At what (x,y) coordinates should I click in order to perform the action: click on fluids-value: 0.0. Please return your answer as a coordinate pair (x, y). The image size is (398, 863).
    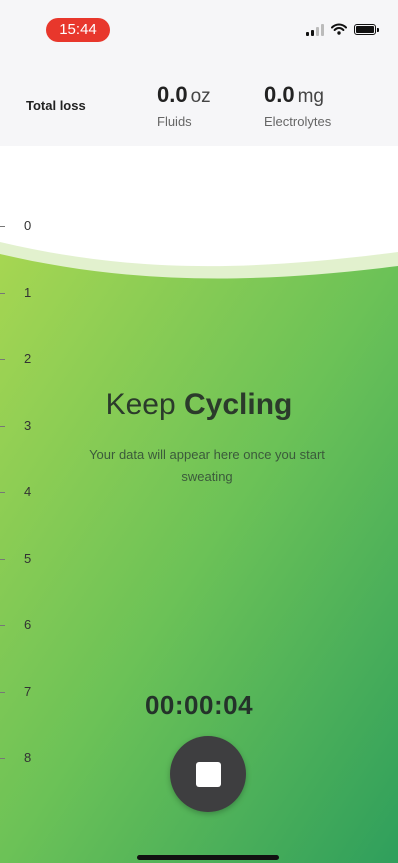
    Looking at the image, I should click on (172, 94).